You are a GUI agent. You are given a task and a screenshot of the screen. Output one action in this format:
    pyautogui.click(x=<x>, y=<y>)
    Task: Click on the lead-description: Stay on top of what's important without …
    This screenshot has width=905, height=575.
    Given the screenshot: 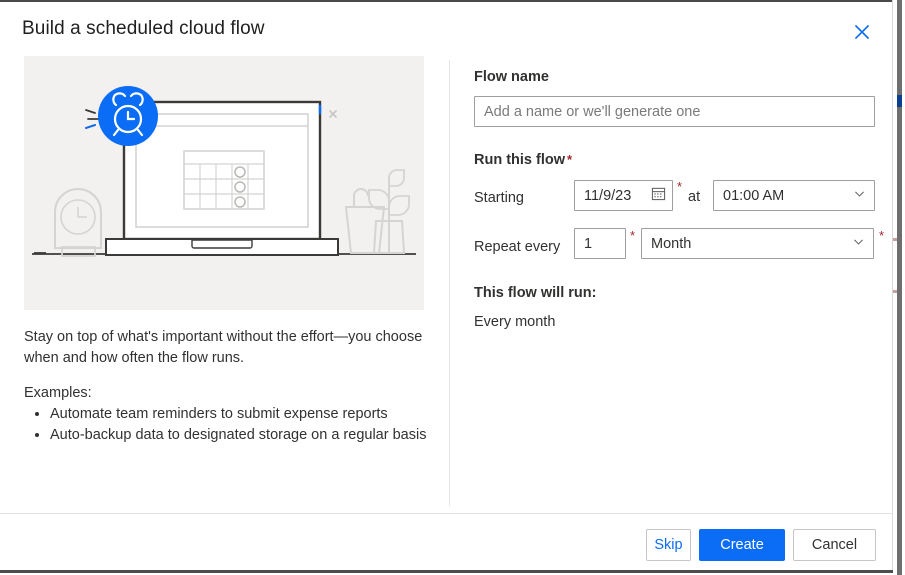 What is the action you would take?
    pyautogui.click(x=223, y=347)
    